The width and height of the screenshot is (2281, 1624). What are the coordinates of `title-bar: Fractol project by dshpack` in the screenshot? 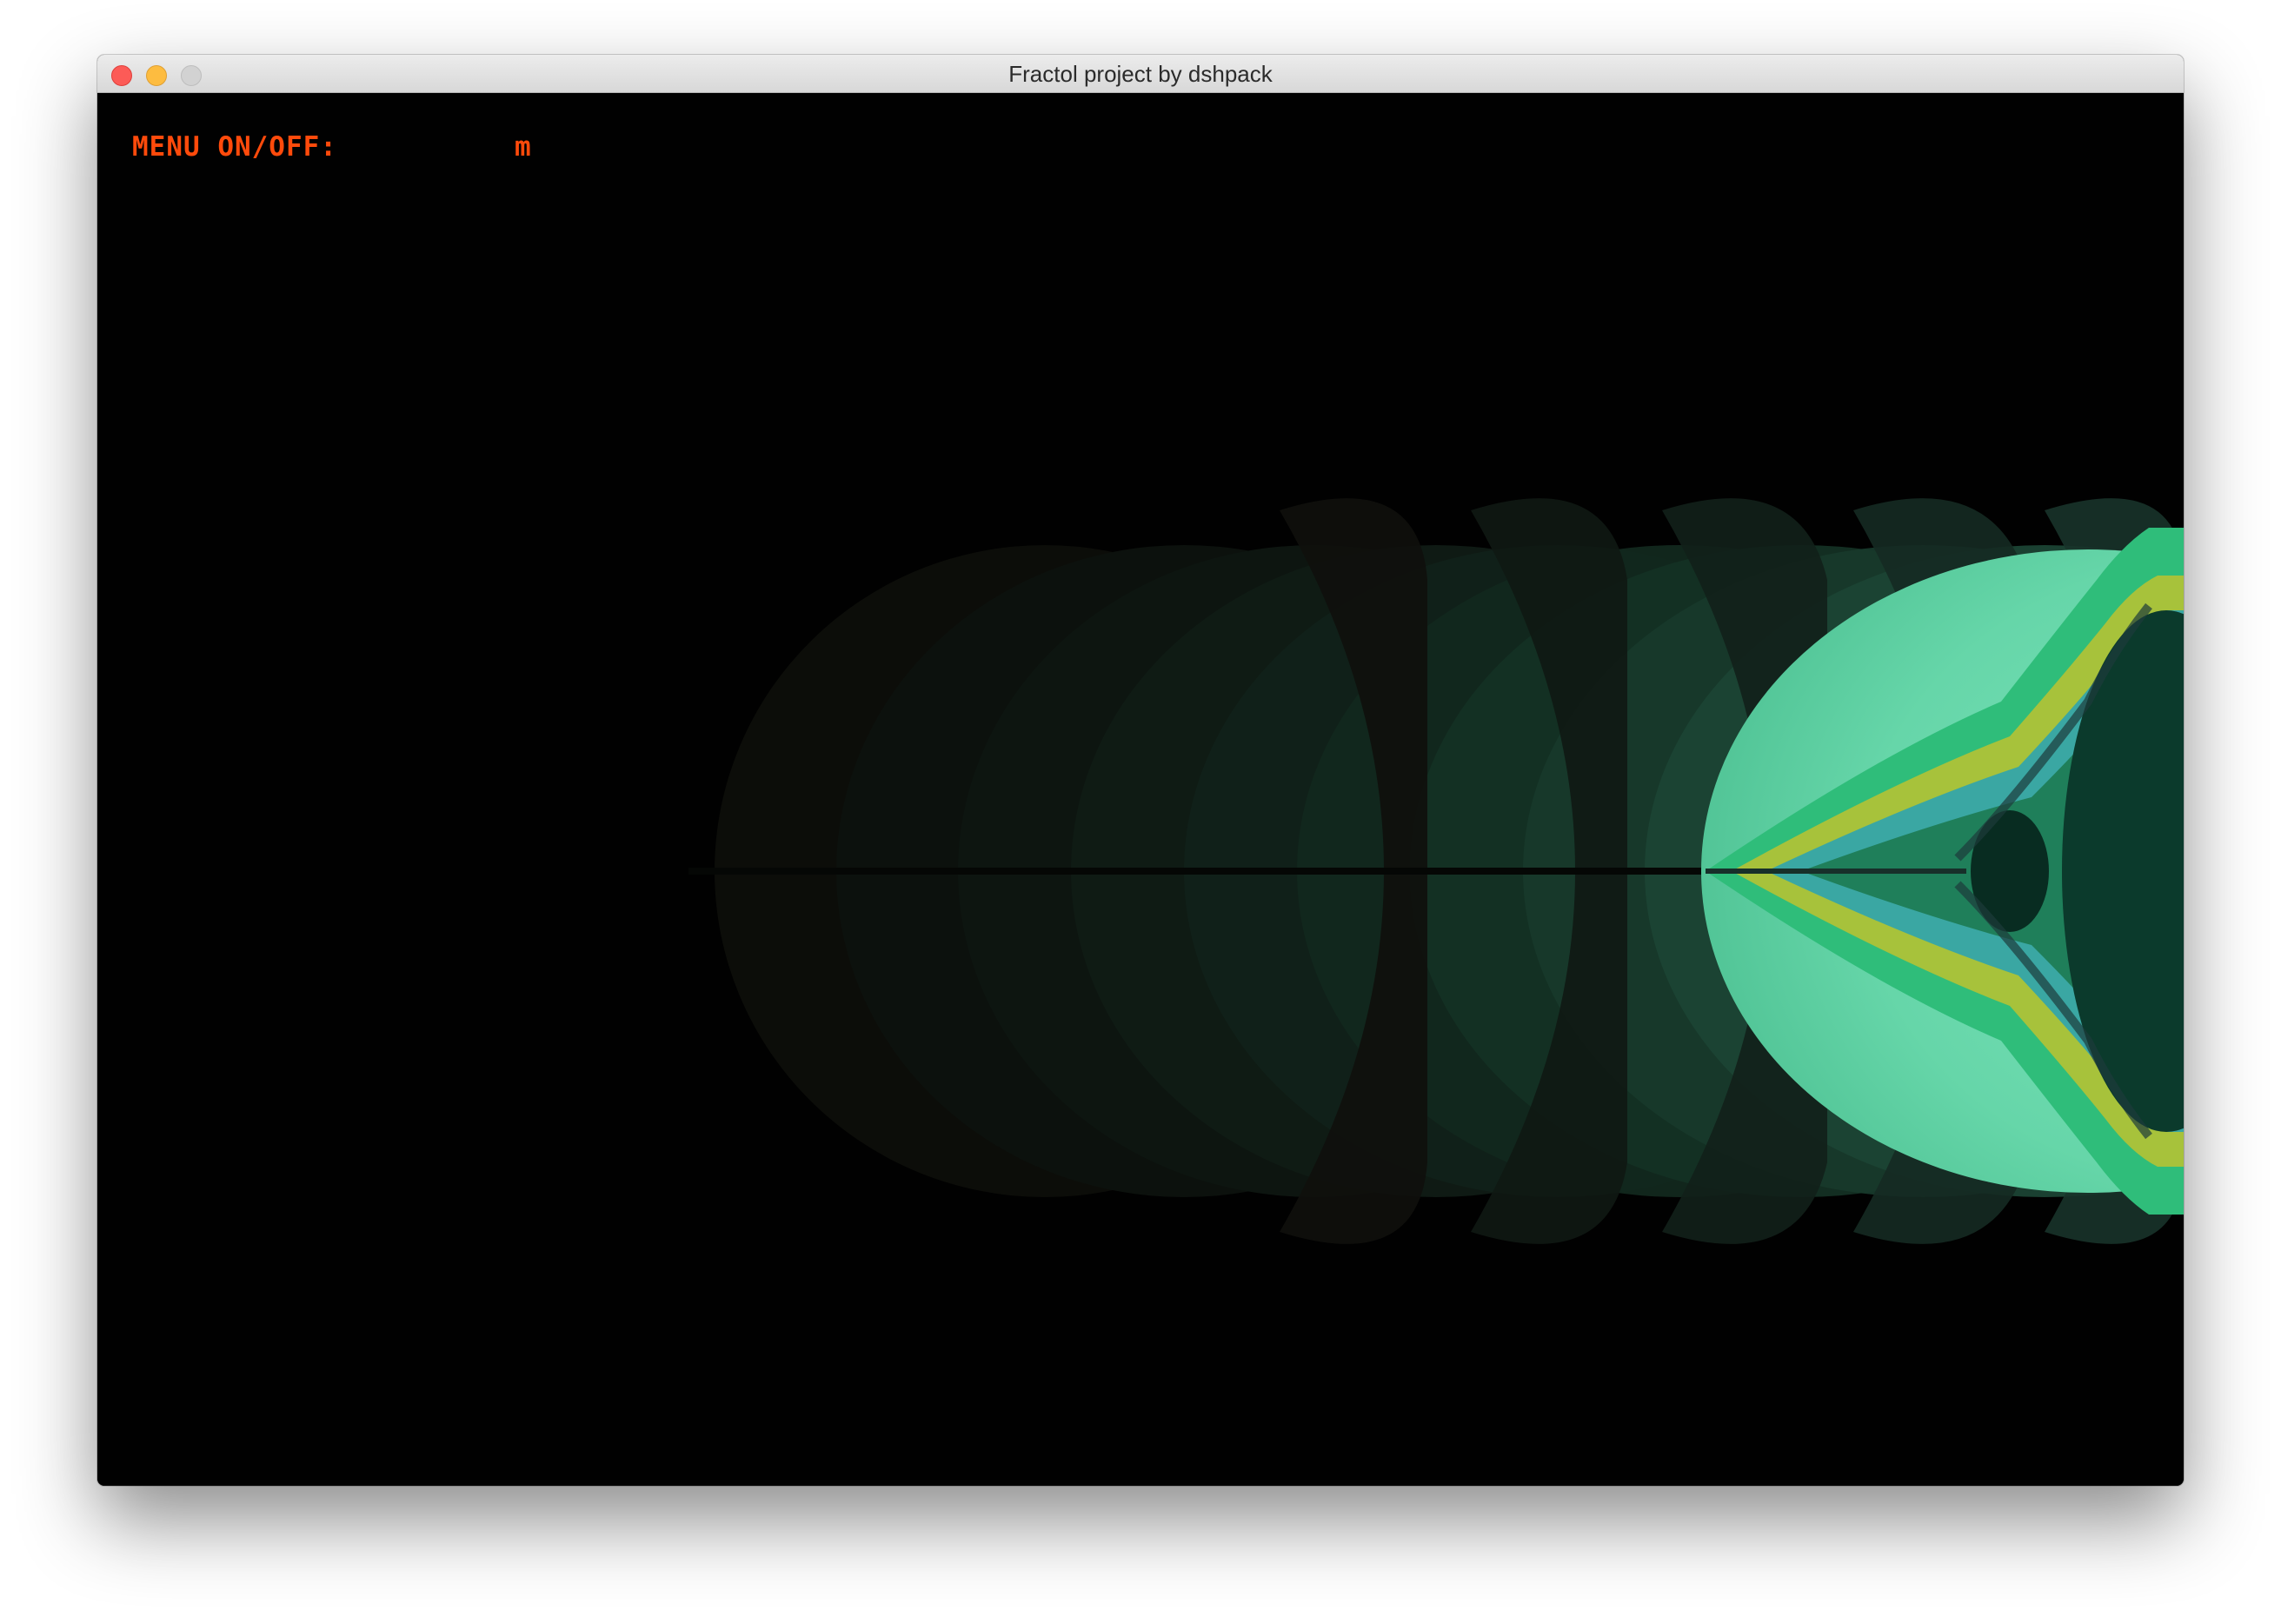 It's located at (1141, 74).